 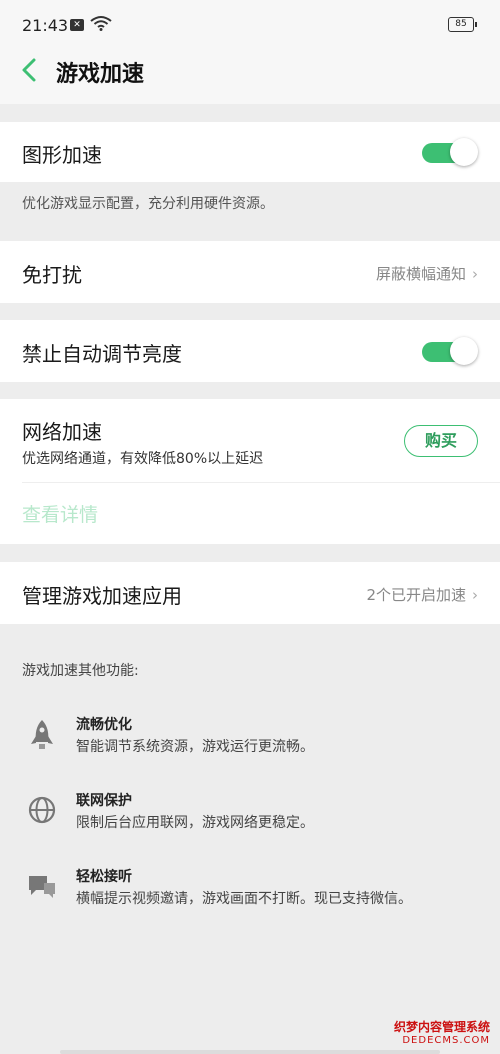 What do you see at coordinates (250, 52) in the screenshot?
I see `header-bar: 21:43 ✕ 85 游戏加速` at bounding box center [250, 52].